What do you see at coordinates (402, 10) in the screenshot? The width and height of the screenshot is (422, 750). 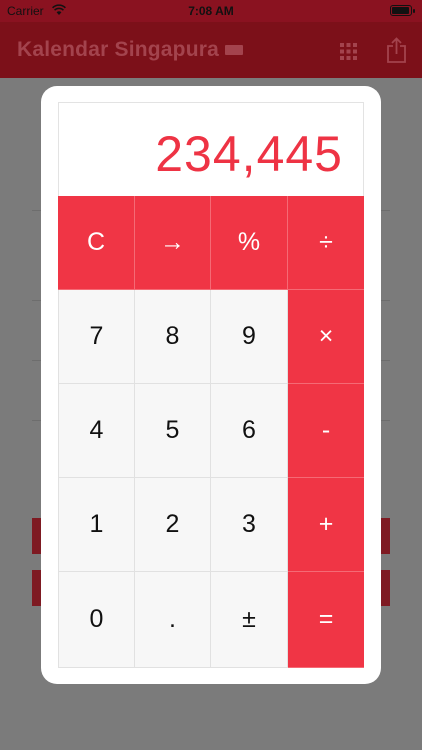 I see `battery-icon` at bounding box center [402, 10].